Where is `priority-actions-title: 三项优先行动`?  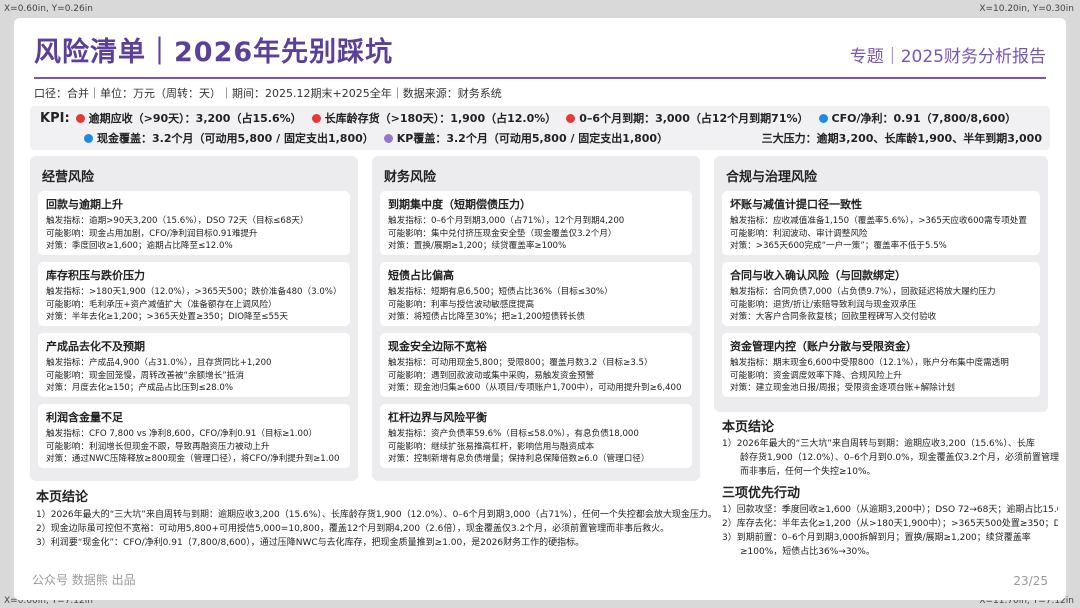 priority-actions-title: 三项优先行动 is located at coordinates (761, 493).